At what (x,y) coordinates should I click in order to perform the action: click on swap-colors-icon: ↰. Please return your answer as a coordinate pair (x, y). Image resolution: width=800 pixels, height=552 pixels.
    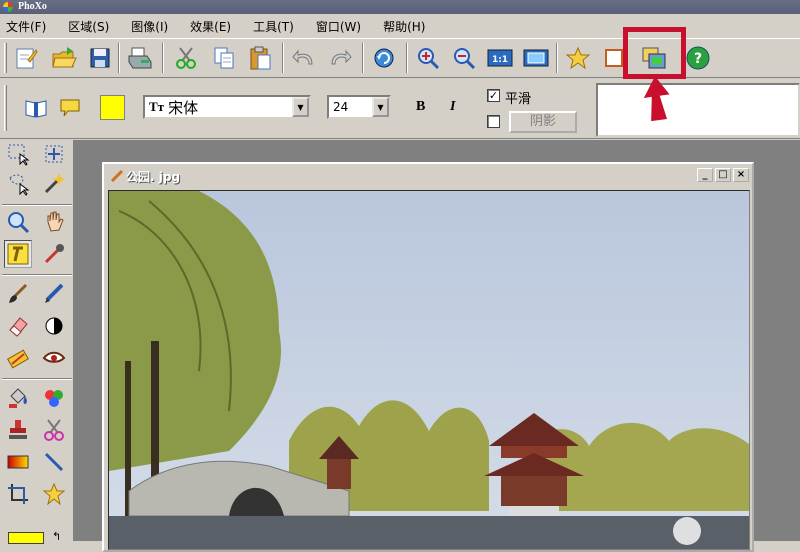
    Looking at the image, I should click on (56, 536).